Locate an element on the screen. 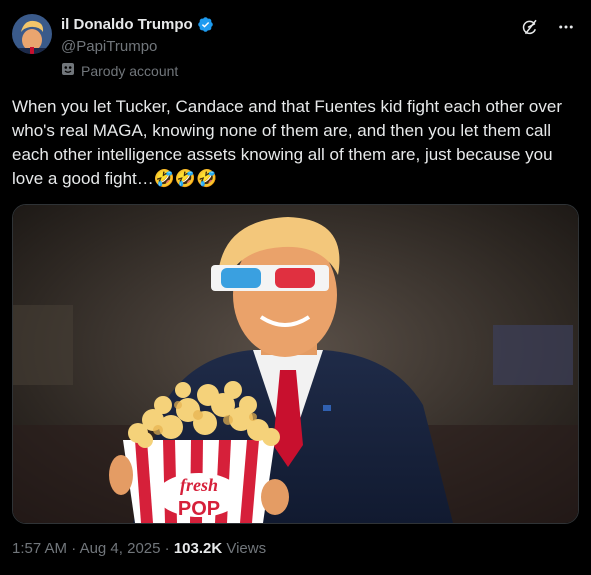 Image resolution: width=591 pixels, height=575 pixels. display-name: il Donaldo Trumpo is located at coordinates (137, 24).